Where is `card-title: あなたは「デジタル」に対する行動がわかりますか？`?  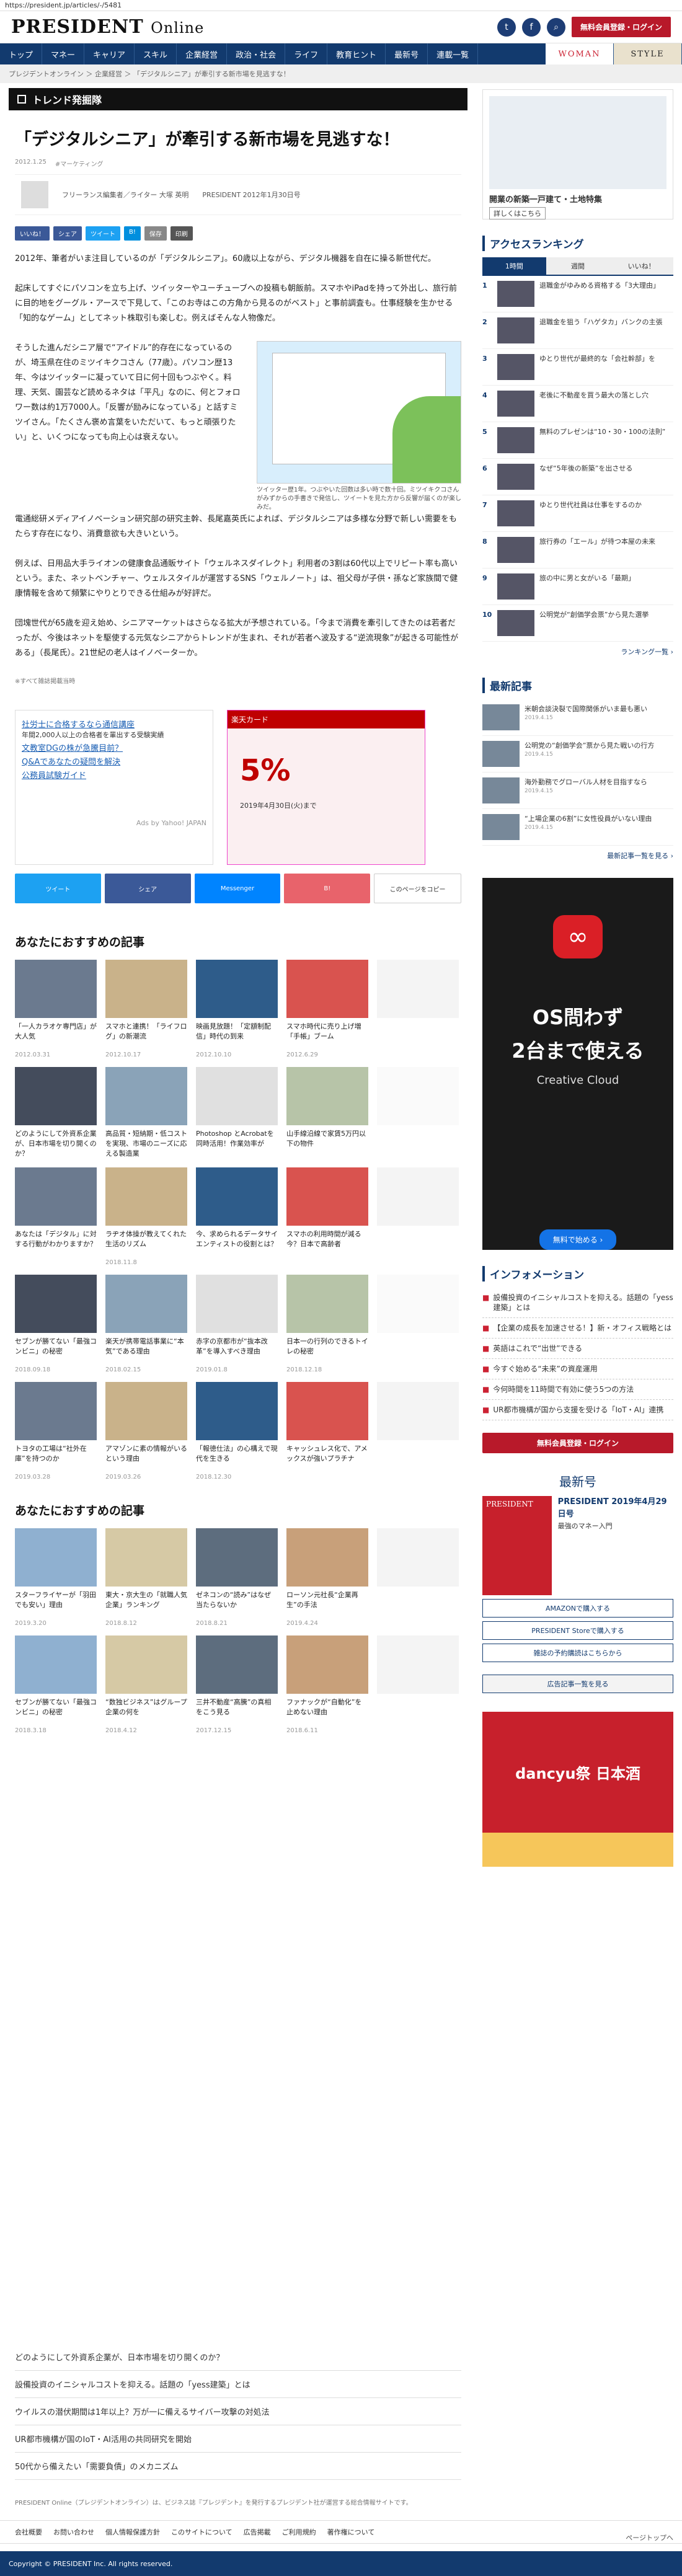 card-title: あなたは「デジタル」に対する行動がわかりますか？ is located at coordinates (56, 1244).